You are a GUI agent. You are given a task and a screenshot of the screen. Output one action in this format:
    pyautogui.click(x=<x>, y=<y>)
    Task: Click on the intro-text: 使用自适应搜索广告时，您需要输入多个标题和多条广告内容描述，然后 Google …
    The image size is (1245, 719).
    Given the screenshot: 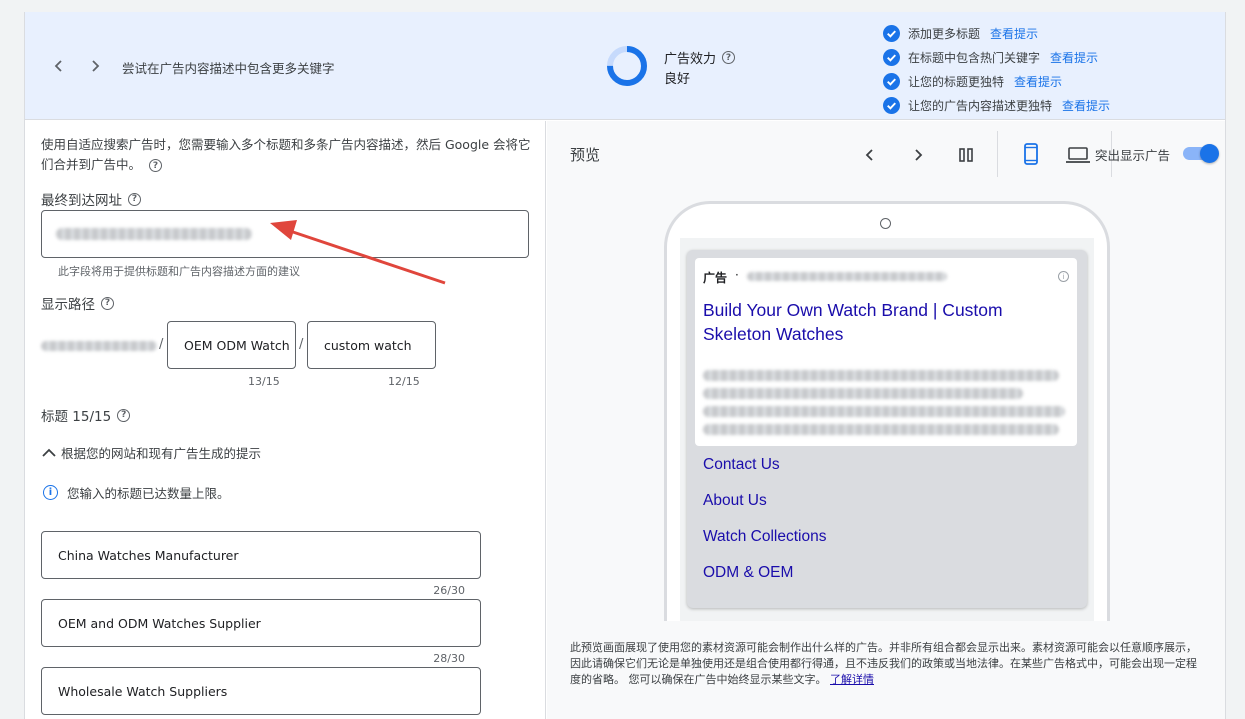 What is the action you would take?
    pyautogui.click(x=286, y=155)
    